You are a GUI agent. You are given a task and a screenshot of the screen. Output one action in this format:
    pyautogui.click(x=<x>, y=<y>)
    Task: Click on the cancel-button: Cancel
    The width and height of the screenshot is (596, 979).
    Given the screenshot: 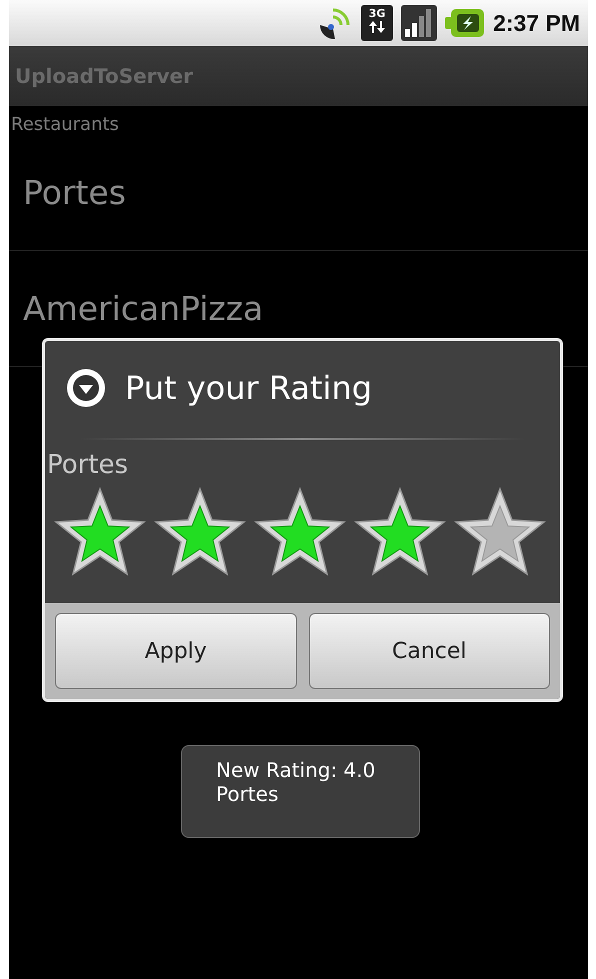 What is the action you would take?
    pyautogui.click(x=429, y=651)
    